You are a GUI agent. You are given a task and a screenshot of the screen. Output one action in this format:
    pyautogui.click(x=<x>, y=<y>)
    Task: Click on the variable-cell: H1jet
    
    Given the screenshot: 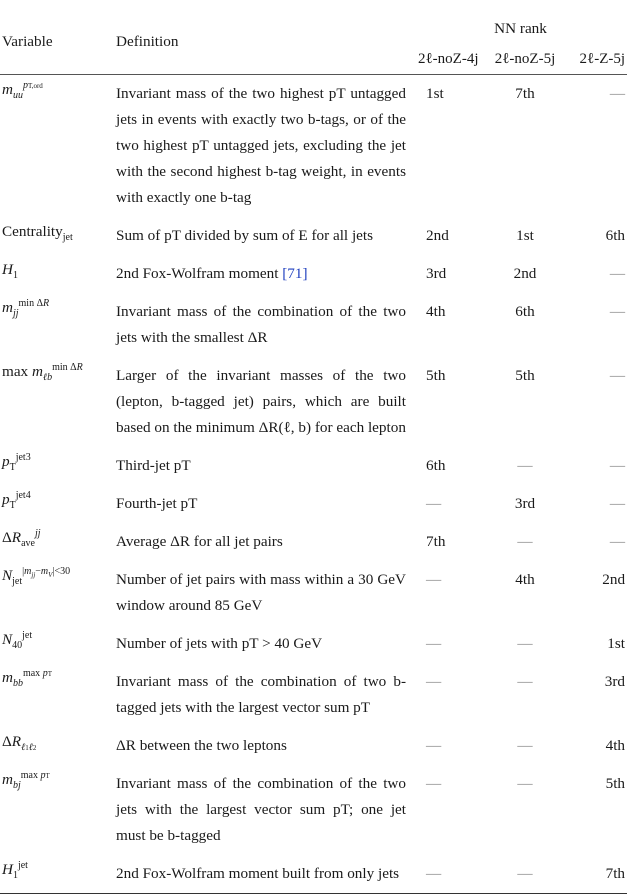 What is the action you would take?
    pyautogui.click(x=15, y=870)
    